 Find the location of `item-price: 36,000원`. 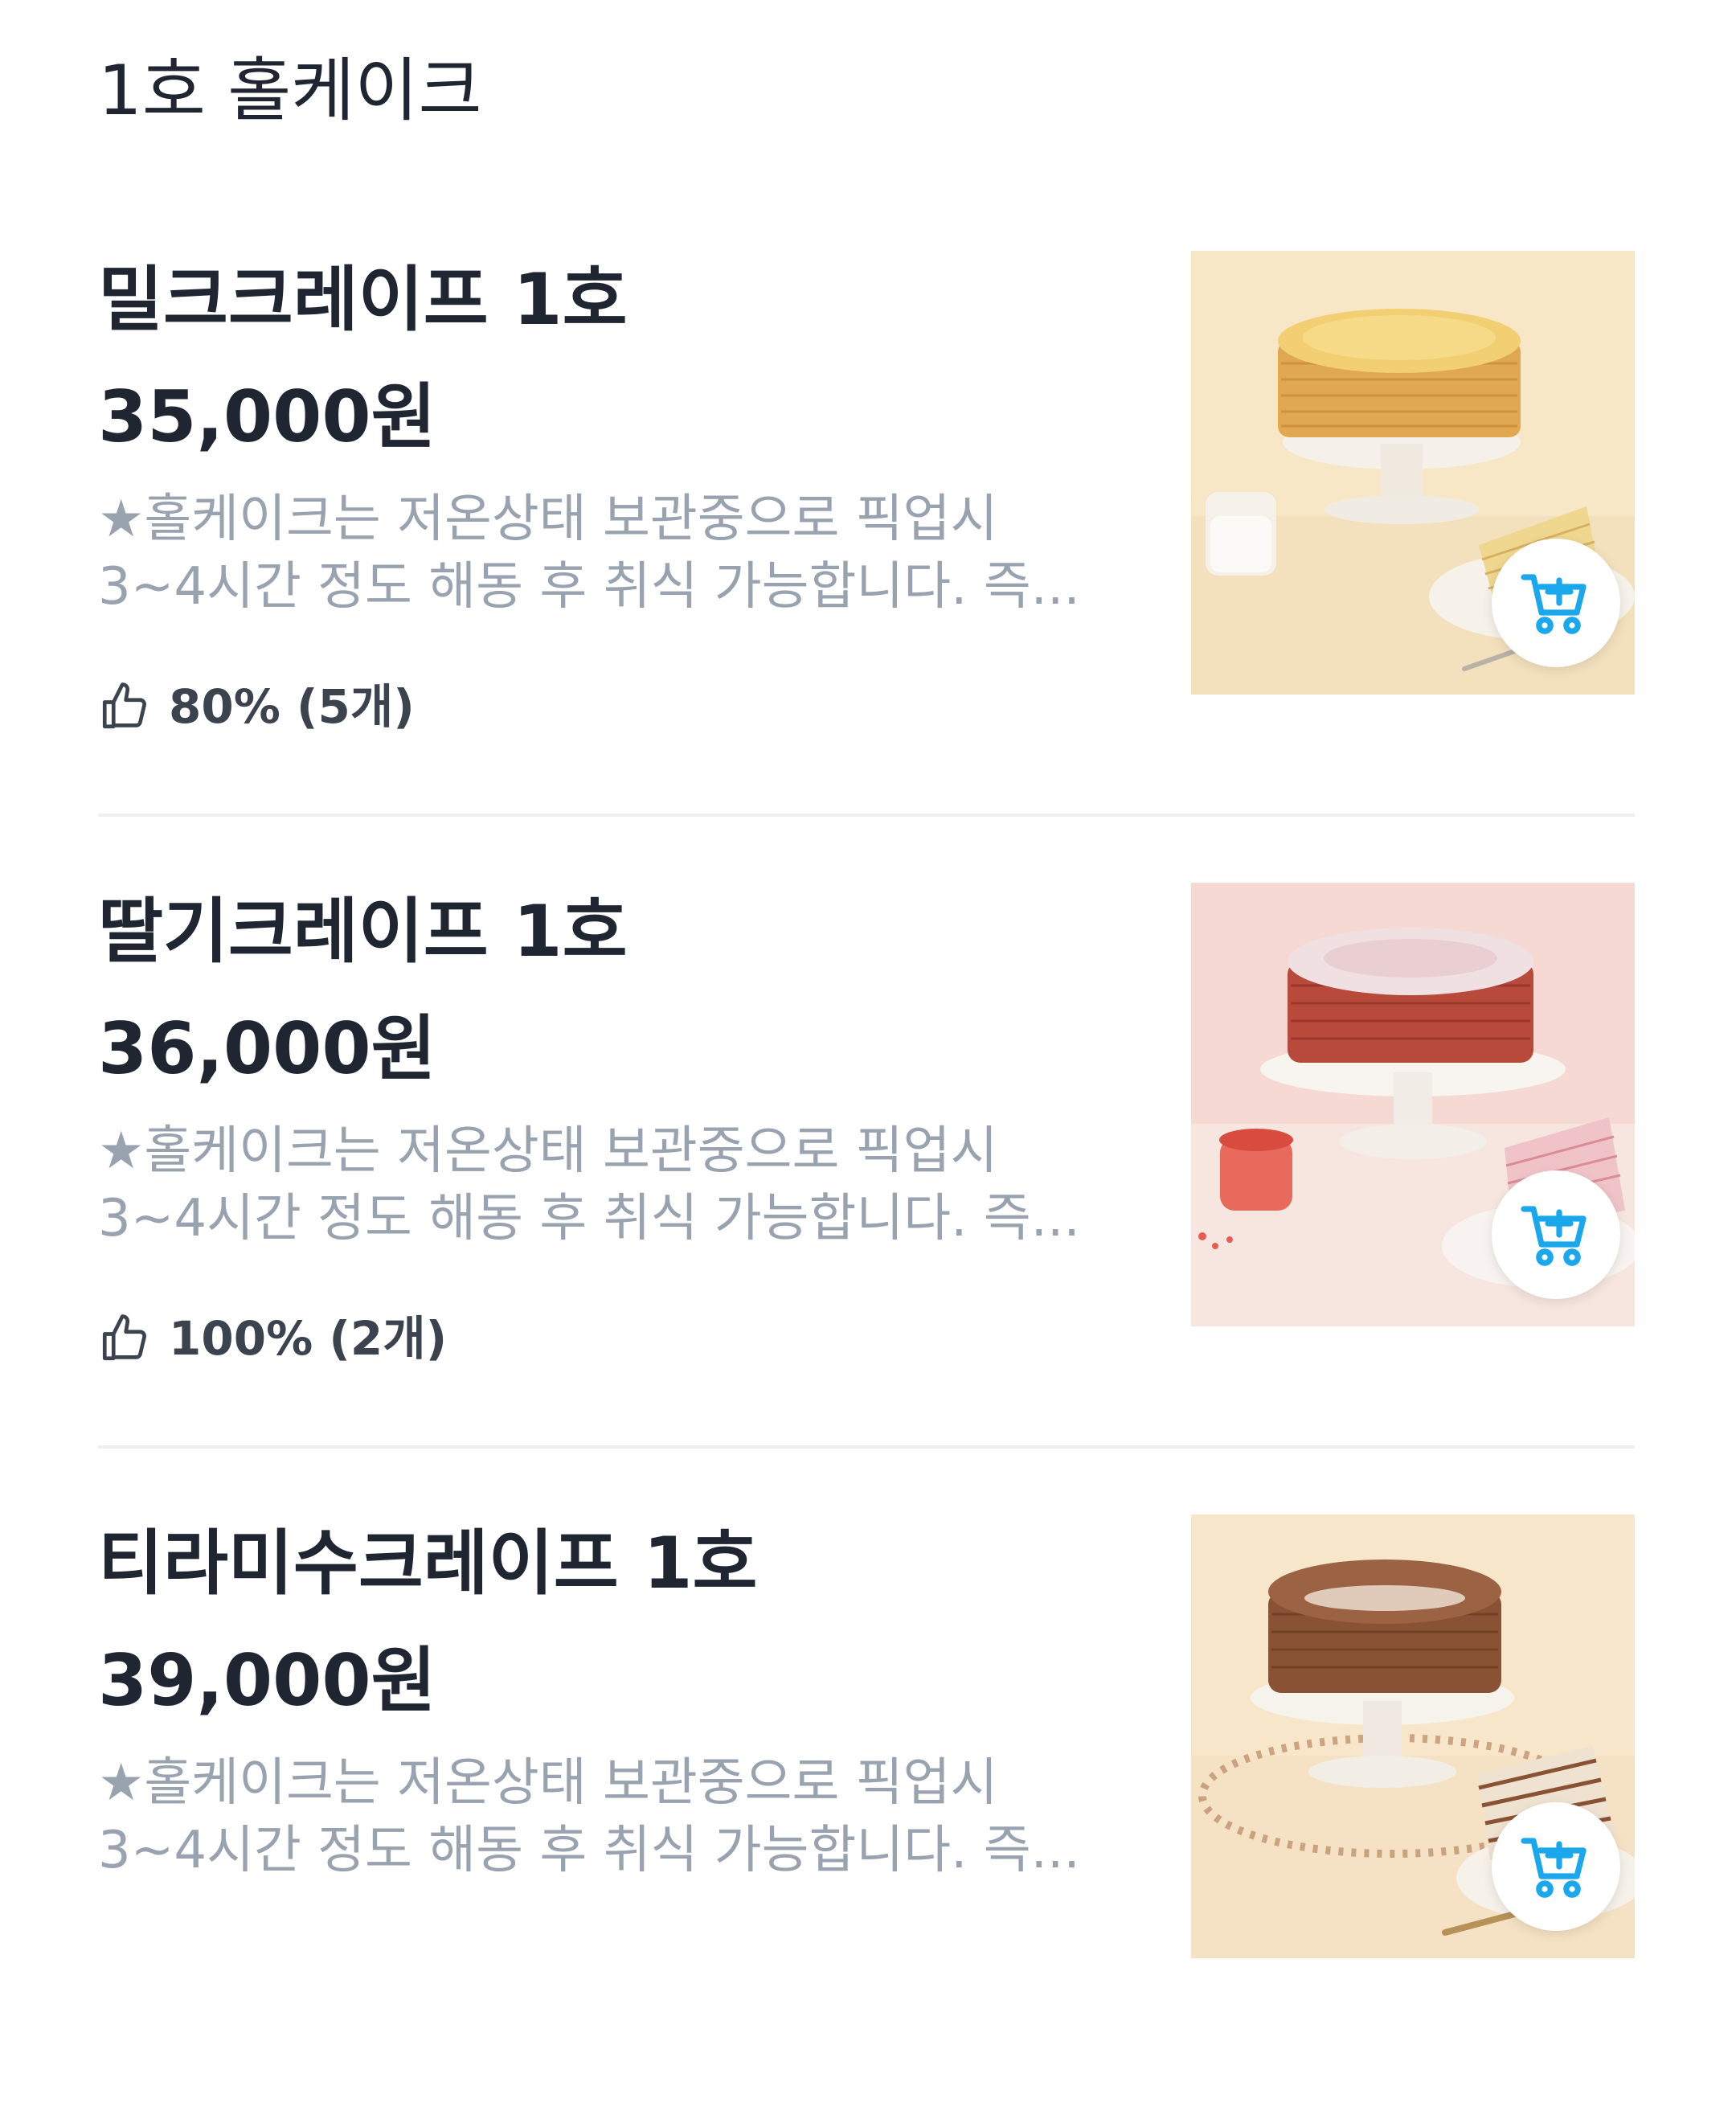

item-price: 36,000원 is located at coordinates (267, 1049).